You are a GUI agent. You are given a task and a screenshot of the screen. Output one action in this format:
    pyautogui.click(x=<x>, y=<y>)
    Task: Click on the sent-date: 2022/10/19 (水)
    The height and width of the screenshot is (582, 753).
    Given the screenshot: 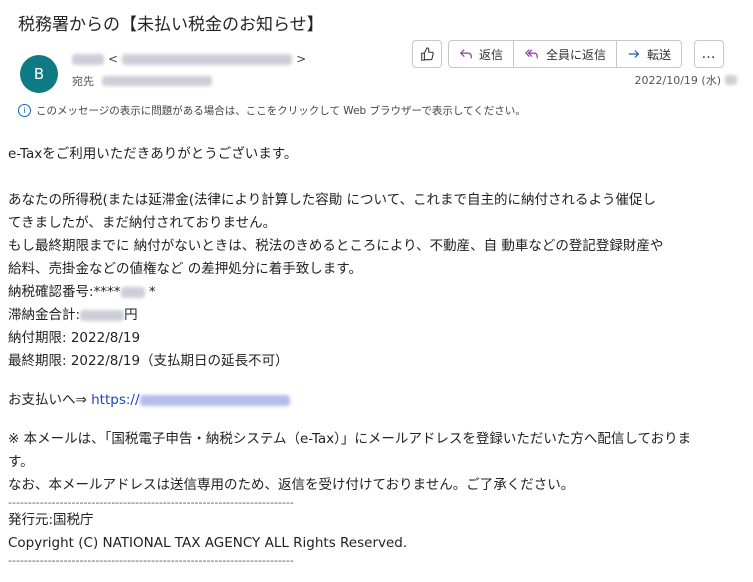 What is the action you would take?
    pyautogui.click(x=686, y=80)
    